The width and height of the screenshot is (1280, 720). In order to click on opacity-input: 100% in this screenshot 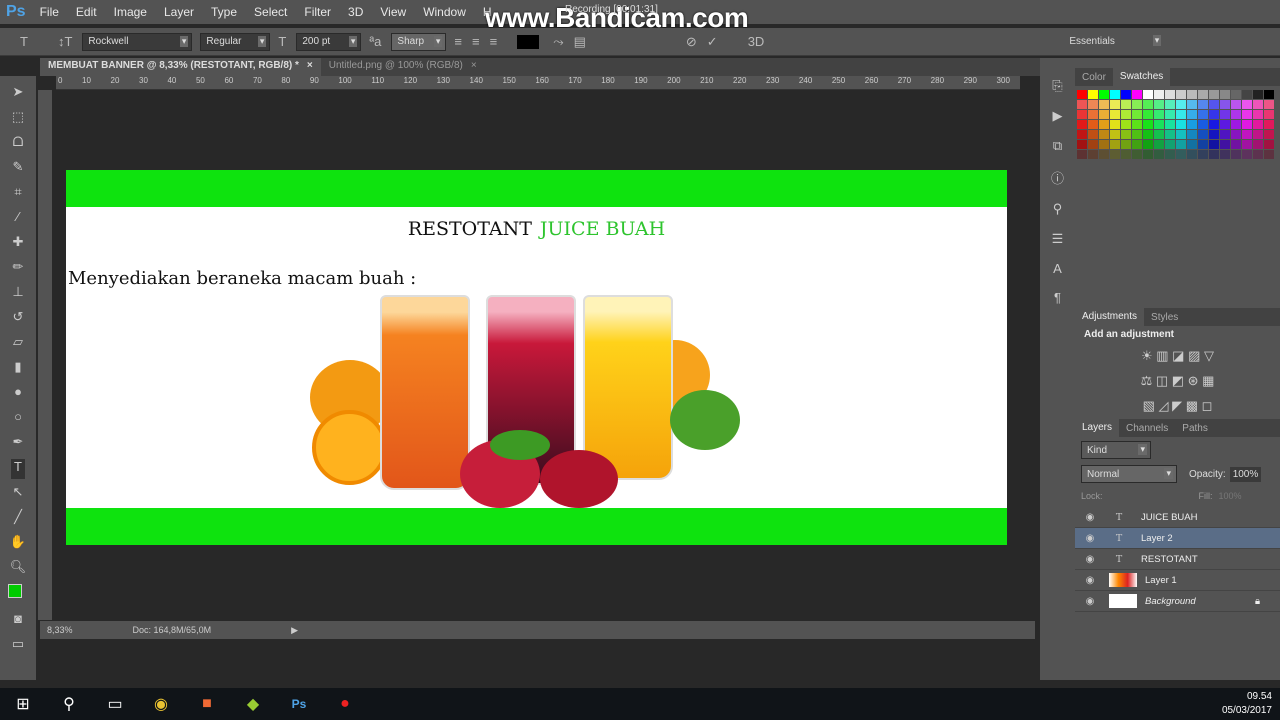, I will do `click(1245, 474)`.